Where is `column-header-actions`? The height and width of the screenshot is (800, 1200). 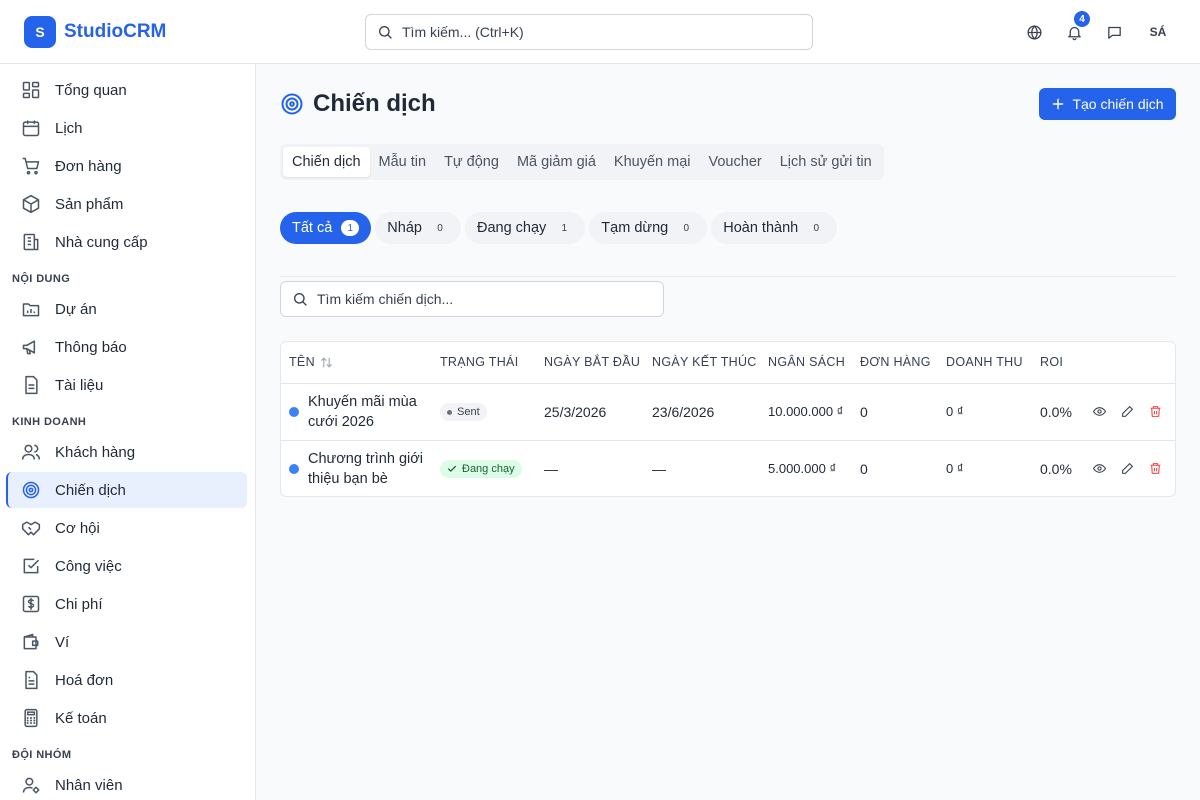 column-header-actions is located at coordinates (1128, 363).